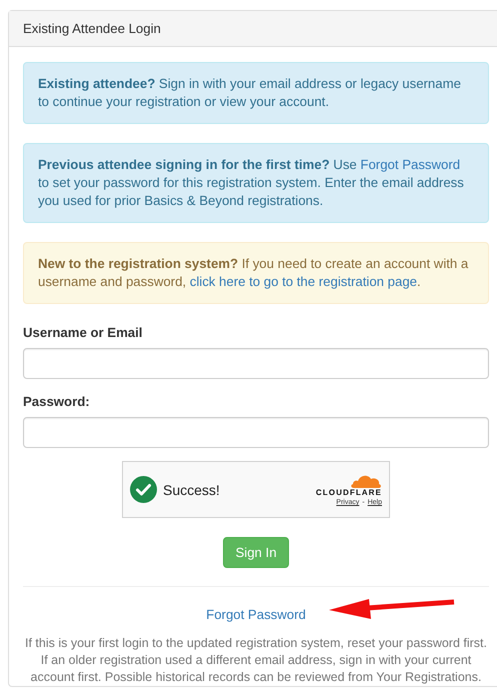 The width and height of the screenshot is (497, 696). Describe the element at coordinates (57, 402) in the screenshot. I see `field-label: Password:` at that location.